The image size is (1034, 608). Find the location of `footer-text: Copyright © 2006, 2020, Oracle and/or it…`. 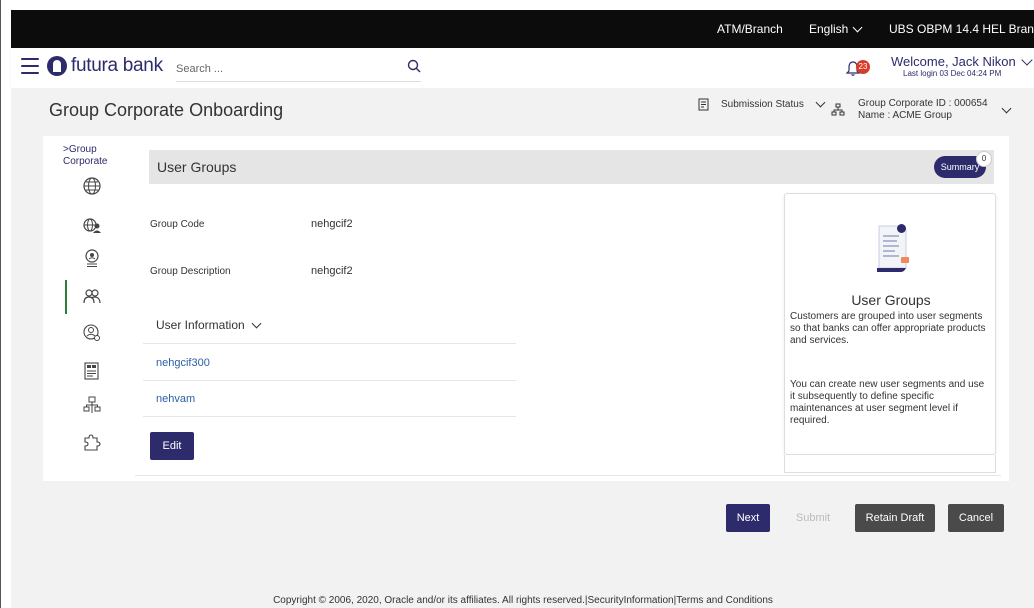

footer-text: Copyright © 2006, 2020, Oracle and/or it… is located at coordinates (523, 600).